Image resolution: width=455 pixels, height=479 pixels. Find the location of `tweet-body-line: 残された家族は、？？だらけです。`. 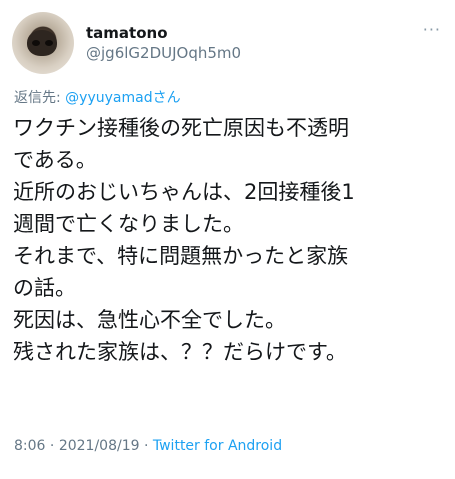

tweet-body-line: 残された家族は、？？だらけです。 is located at coordinates (180, 352).